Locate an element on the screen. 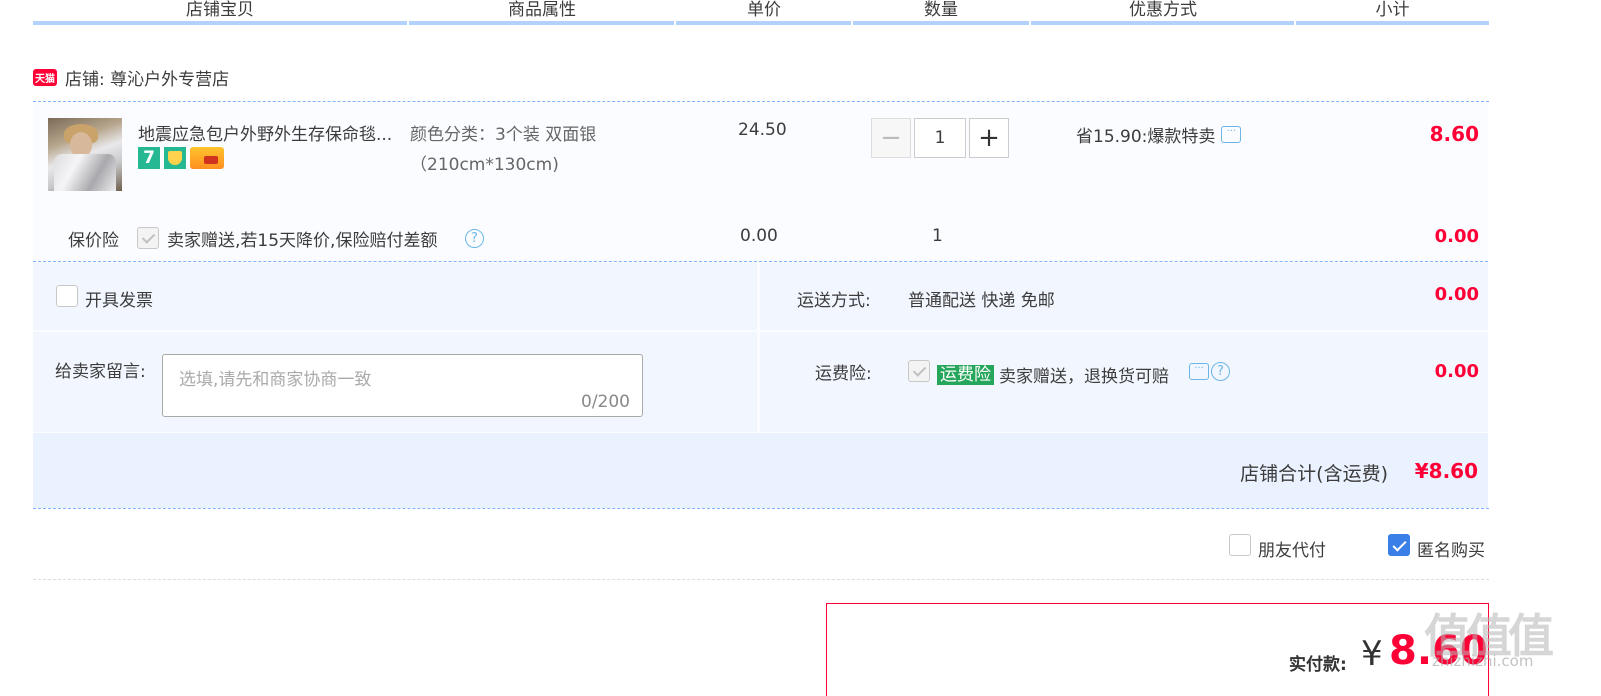  product-property: 颜色分类：3个装 双面银（210cm*130cm) is located at coordinates (503, 150).